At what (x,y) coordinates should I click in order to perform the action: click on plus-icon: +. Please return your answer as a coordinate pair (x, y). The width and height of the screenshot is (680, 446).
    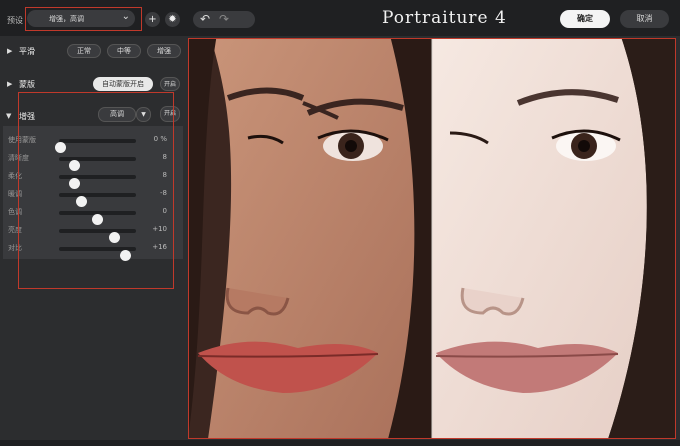
    Looking at the image, I should click on (152, 19).